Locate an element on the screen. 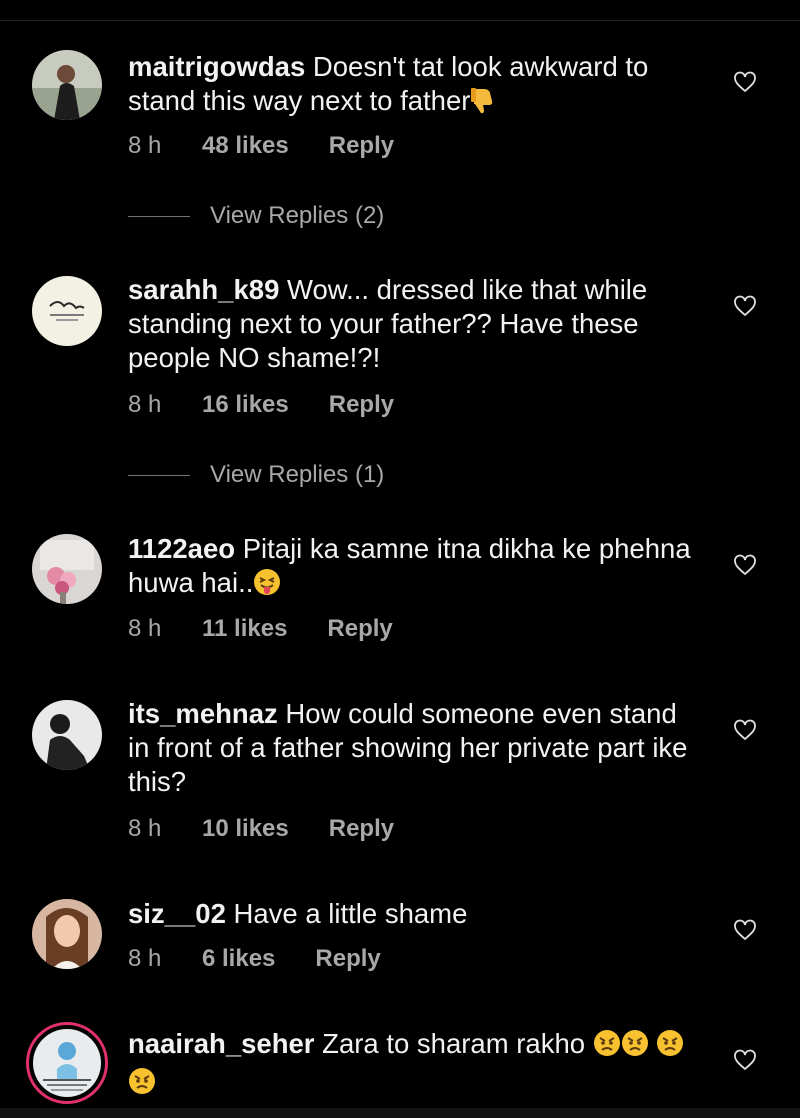  comment-meta: 8 h 10 likes Reply is located at coordinates (261, 829).